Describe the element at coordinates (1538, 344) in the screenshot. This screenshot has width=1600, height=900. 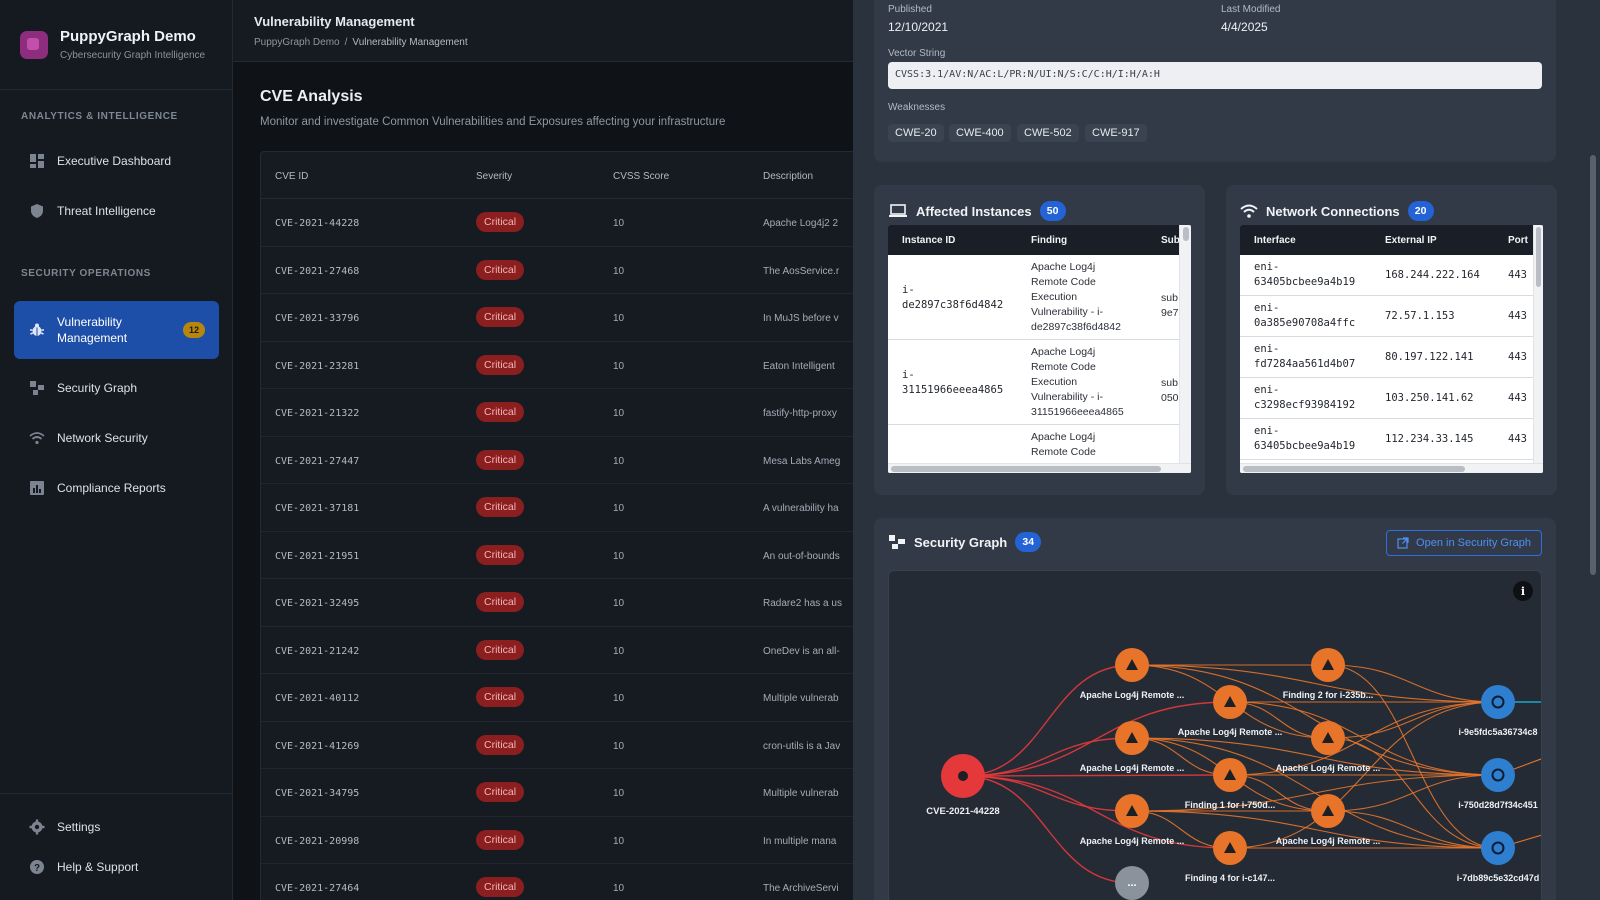
I see `network-table-vscroll` at that location.